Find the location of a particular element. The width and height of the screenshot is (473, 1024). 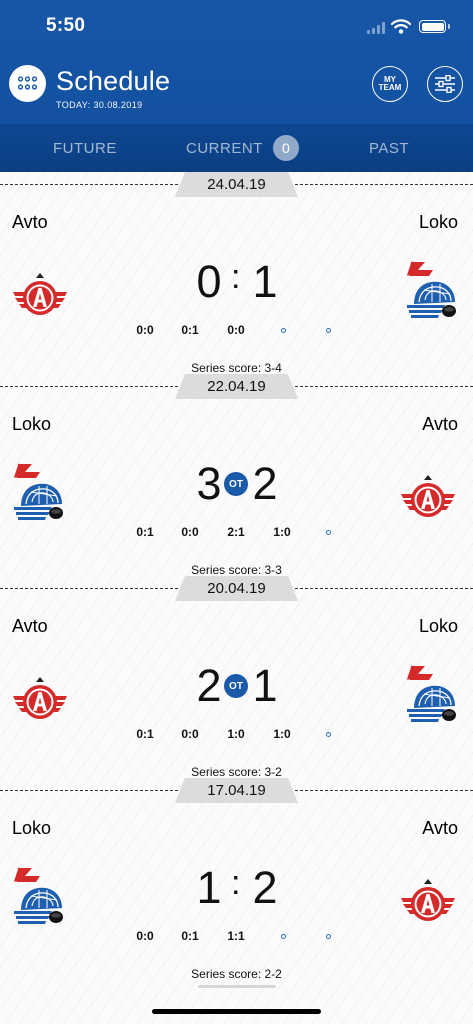

date-separator: 17.04.19 is located at coordinates (236, 791).